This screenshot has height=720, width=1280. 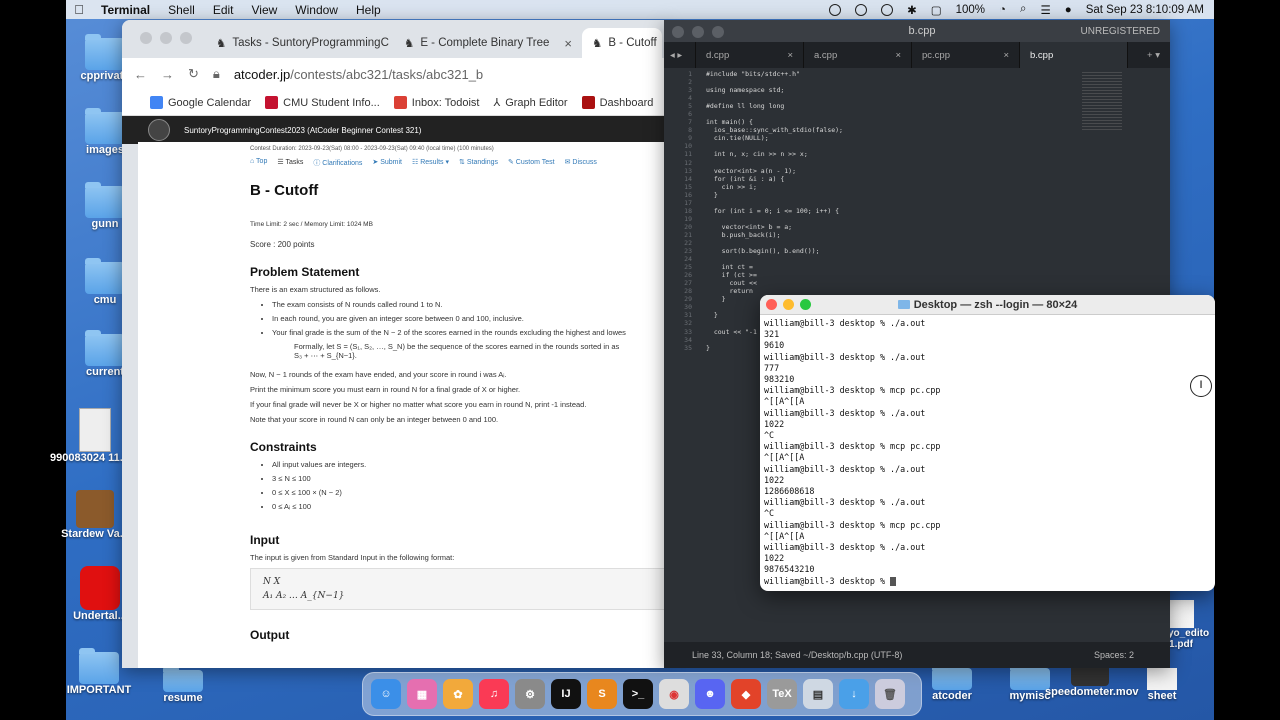 I want to click on constraint-item: All input values are integers., so click(x=469, y=464).